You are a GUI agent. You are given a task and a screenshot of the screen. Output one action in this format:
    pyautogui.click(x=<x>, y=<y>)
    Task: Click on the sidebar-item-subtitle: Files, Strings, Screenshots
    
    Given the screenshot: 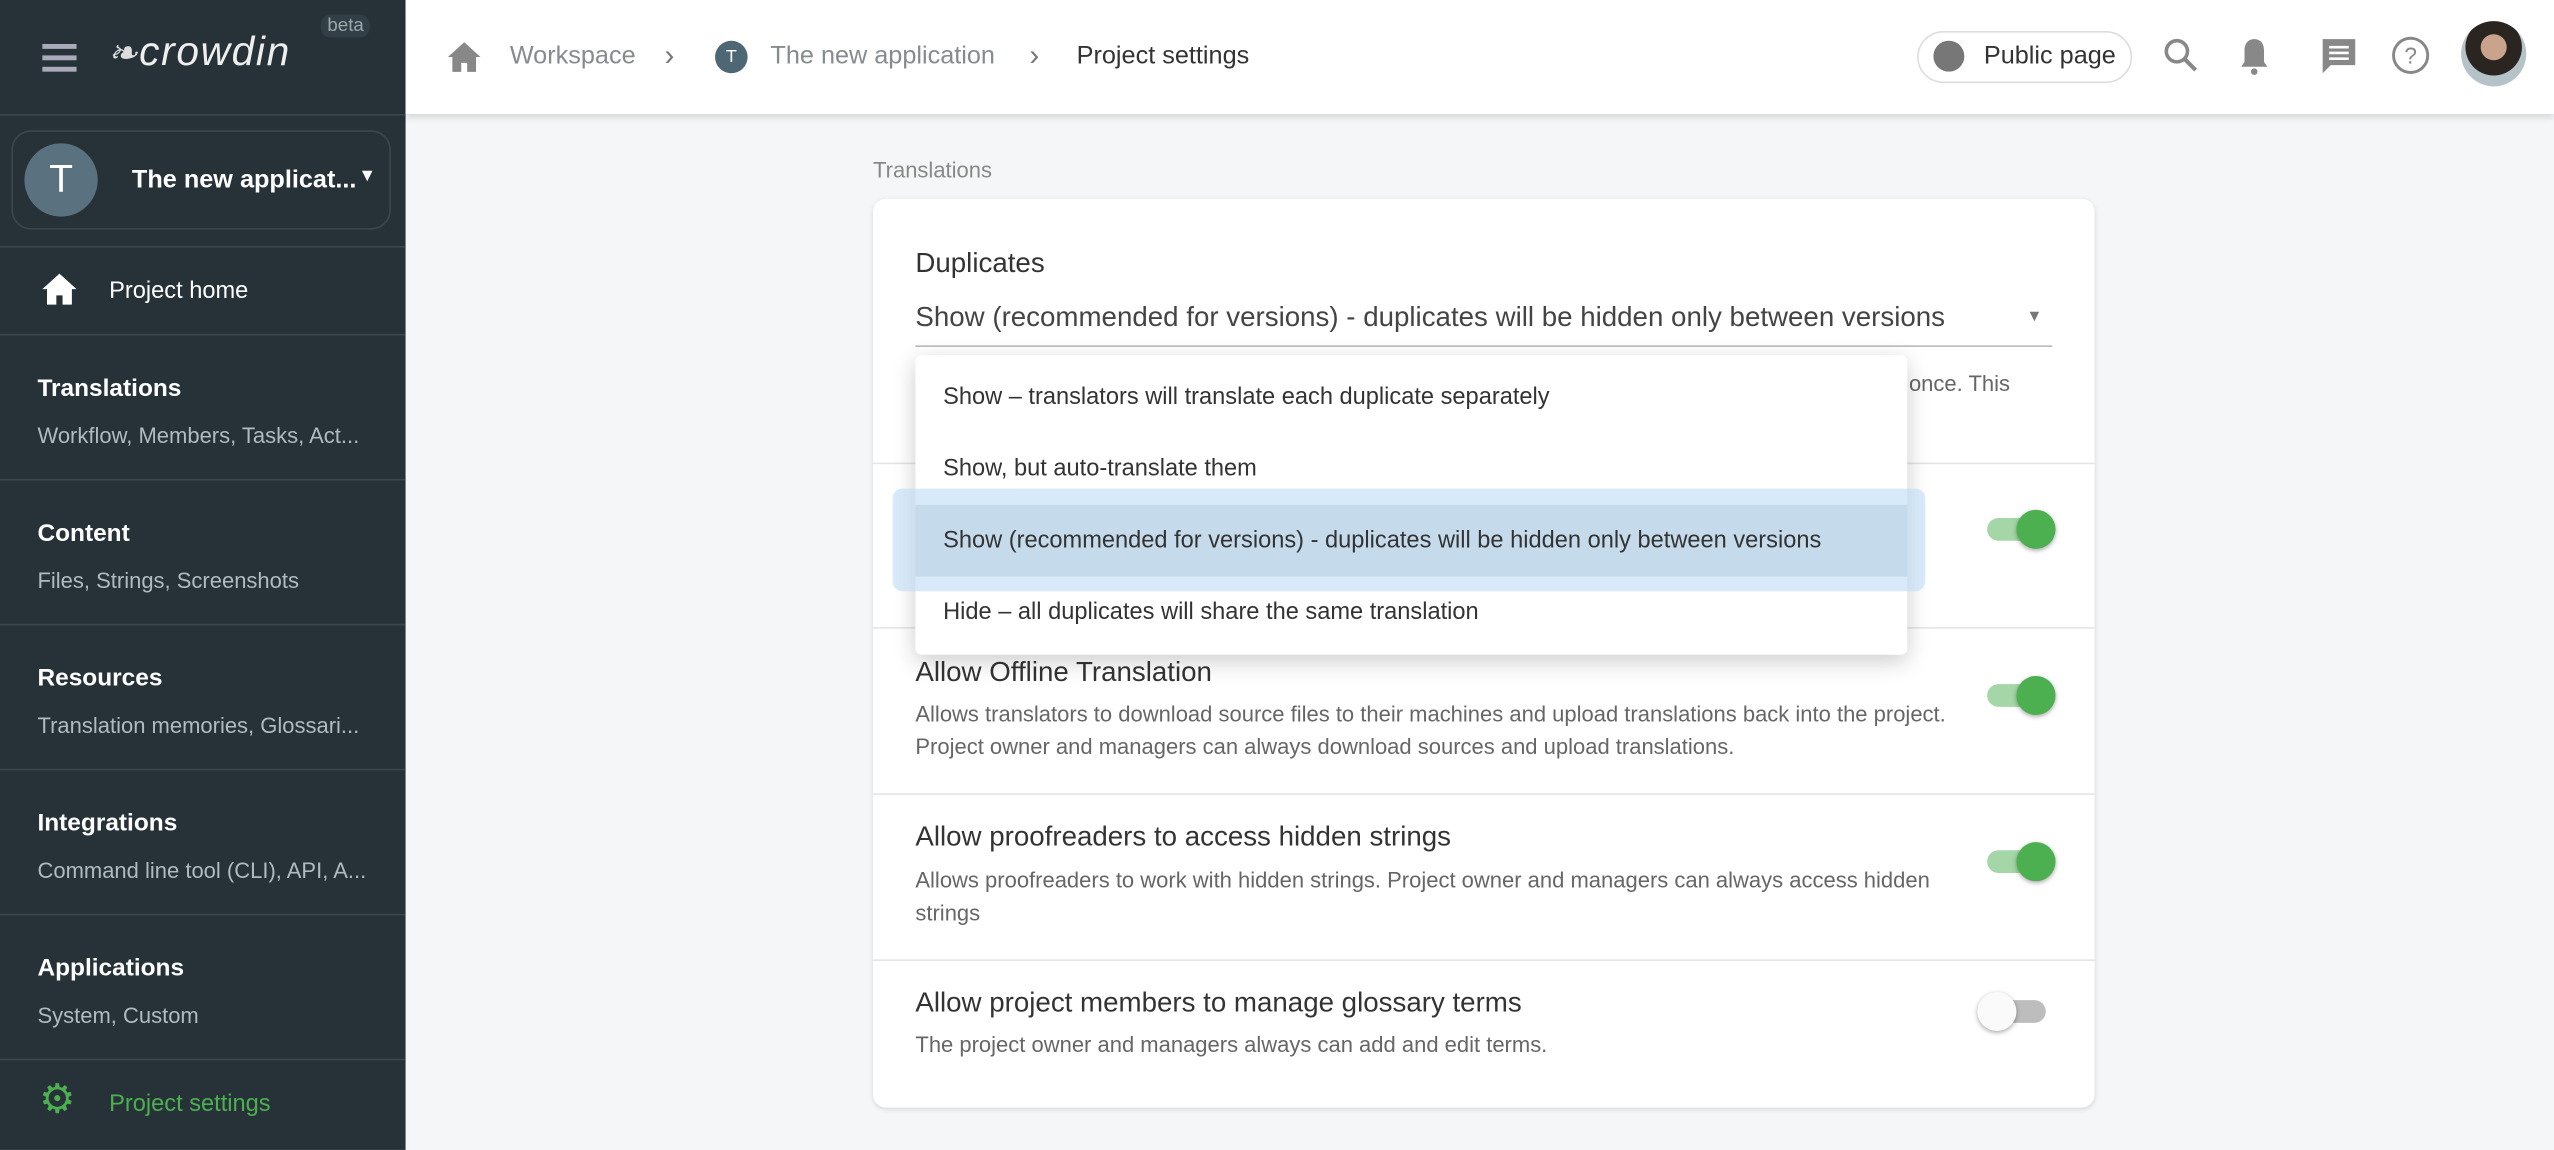 What is the action you would take?
    pyautogui.click(x=168, y=580)
    